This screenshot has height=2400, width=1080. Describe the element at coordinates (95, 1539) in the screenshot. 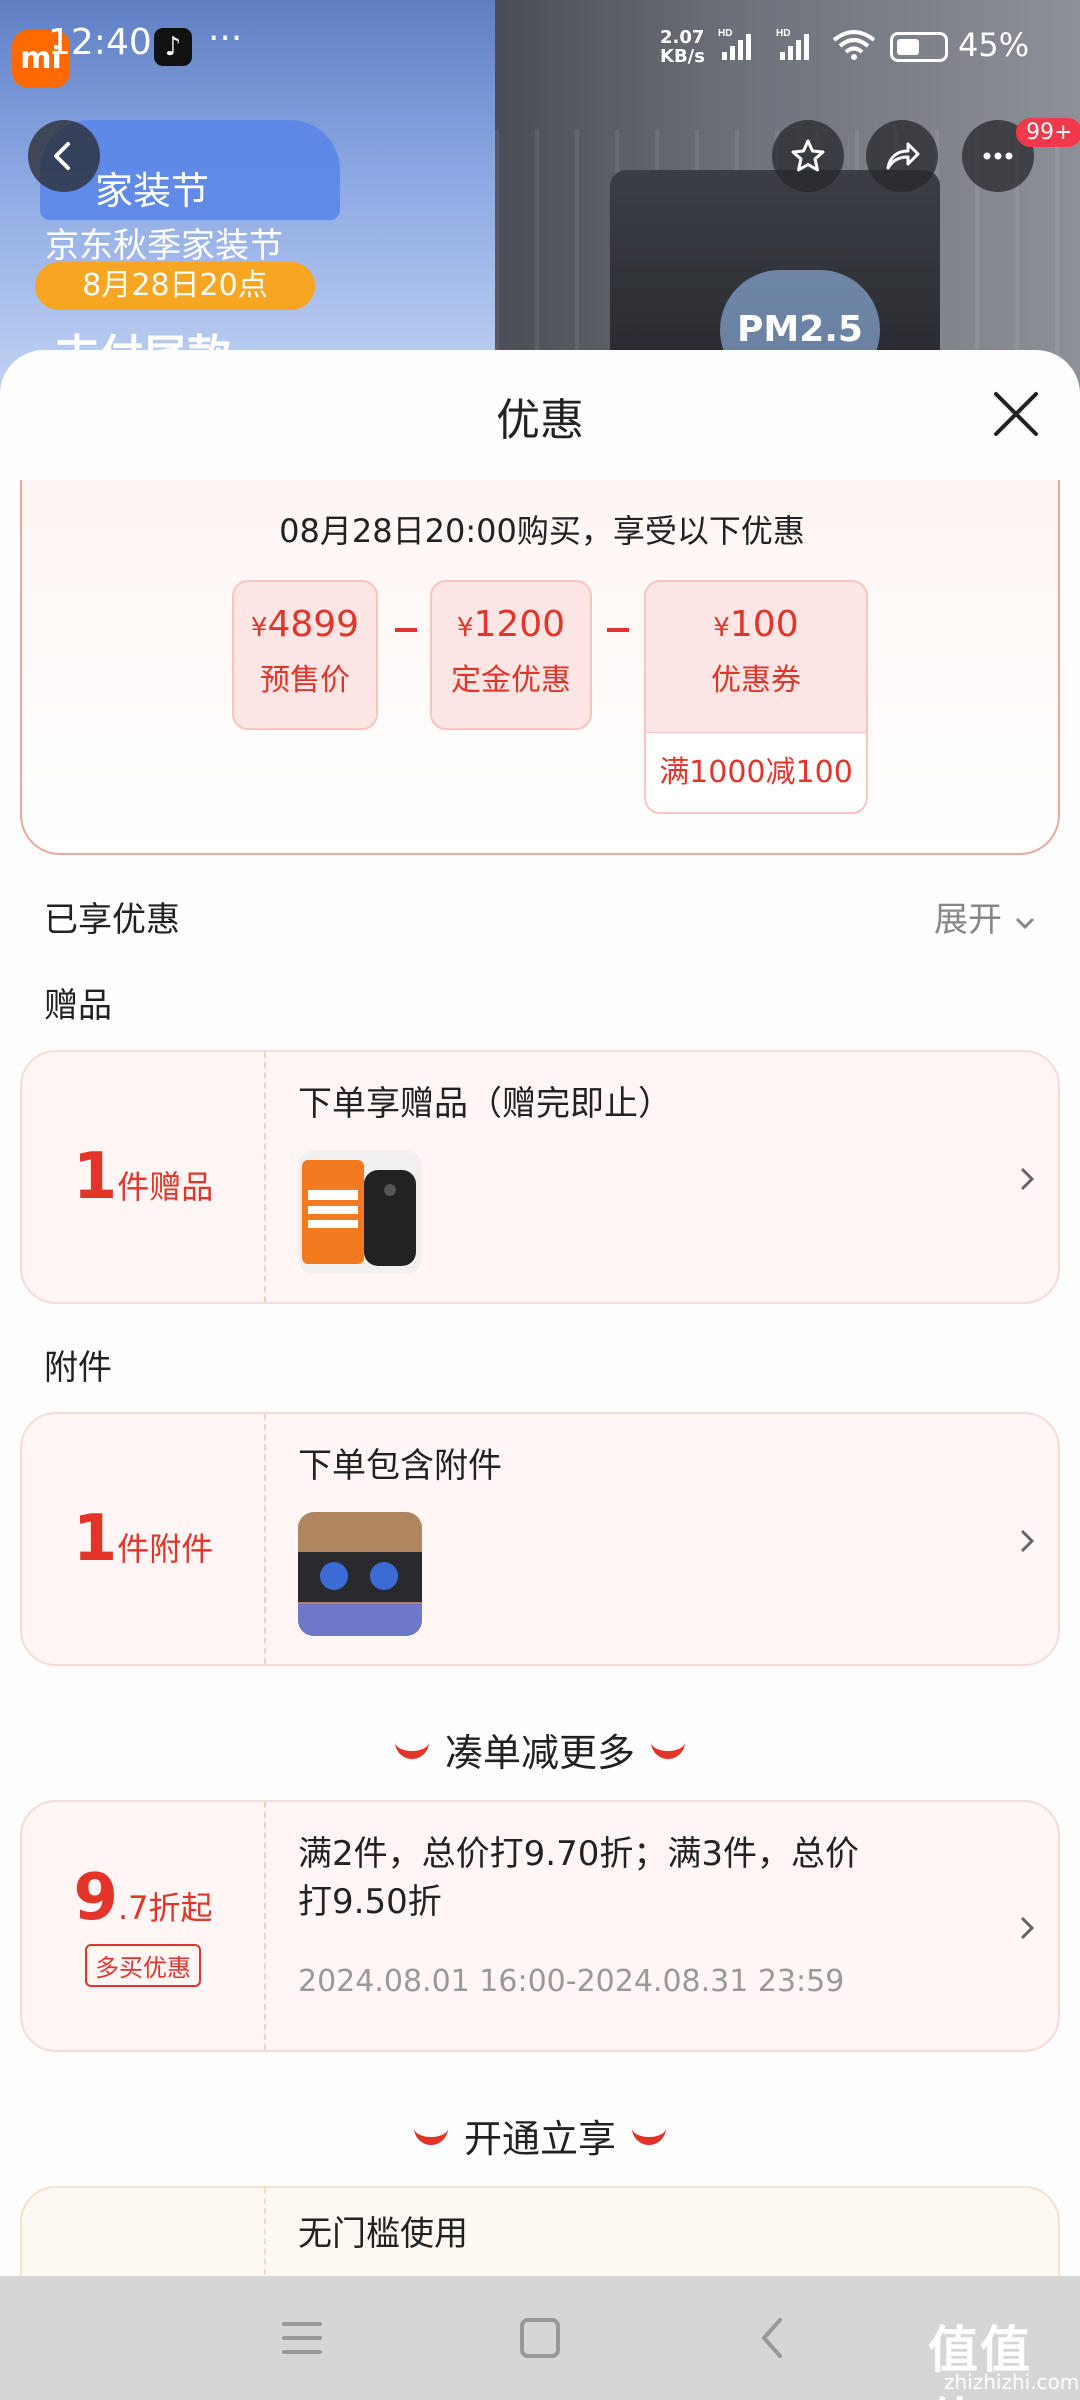

I see `accessory-count: 1` at that location.